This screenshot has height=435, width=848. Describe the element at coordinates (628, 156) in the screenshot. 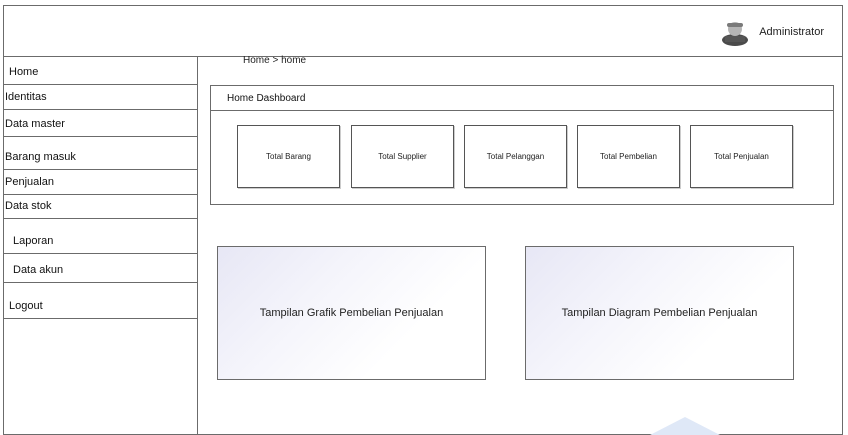

I see `stat-card-total-pembelian: Total Pembelian` at that location.